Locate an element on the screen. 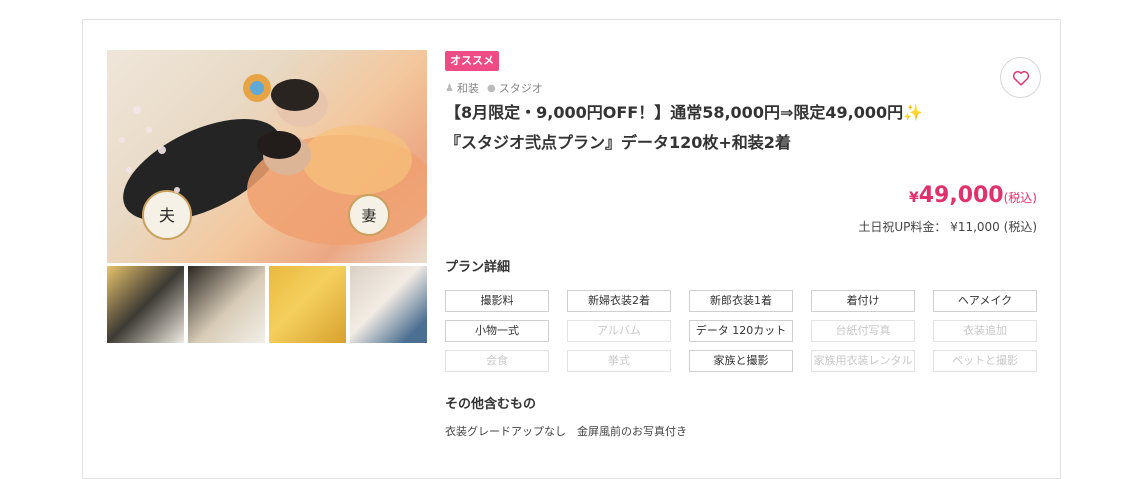 This screenshot has height=479, width=1136. recommend-badge: オススメ is located at coordinates (472, 61).